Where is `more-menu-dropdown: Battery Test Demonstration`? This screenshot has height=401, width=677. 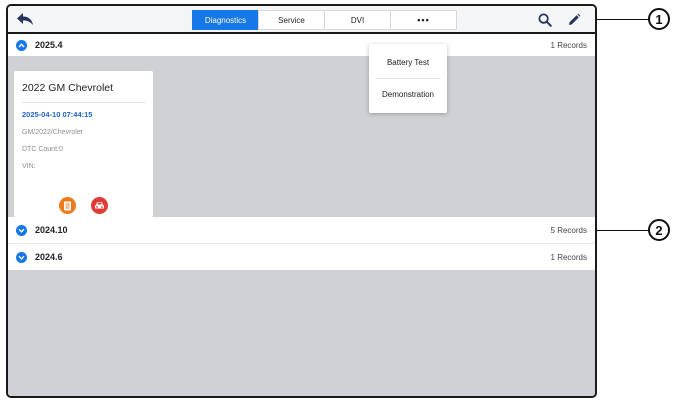
more-menu-dropdown: Battery Test Demonstration is located at coordinates (408, 78).